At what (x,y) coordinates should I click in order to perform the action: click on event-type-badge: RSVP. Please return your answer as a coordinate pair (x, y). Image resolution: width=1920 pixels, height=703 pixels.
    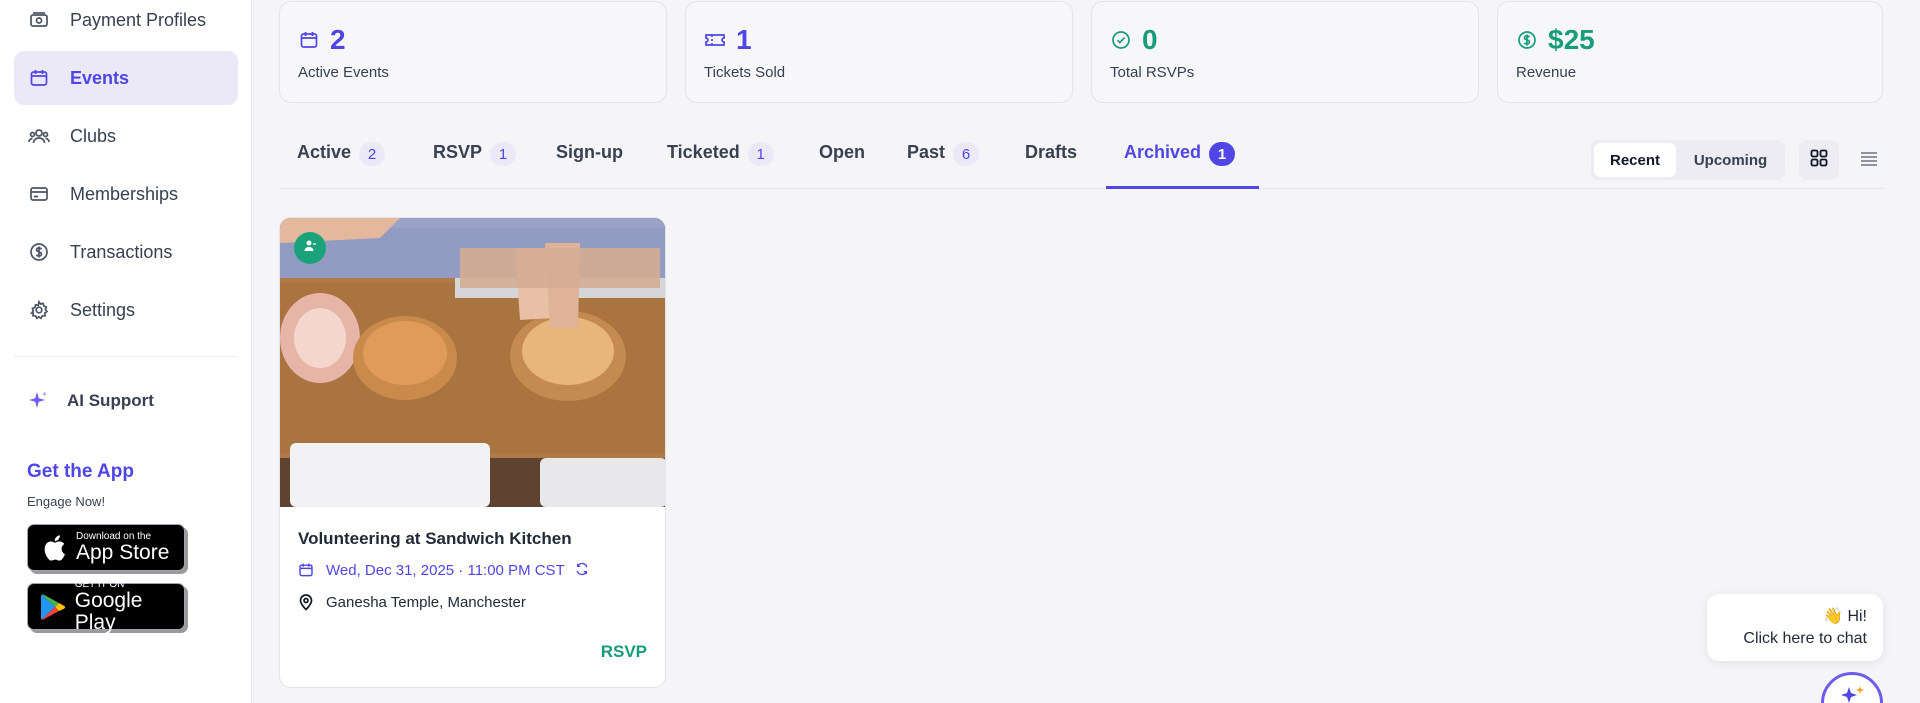
    Looking at the image, I should click on (623, 651).